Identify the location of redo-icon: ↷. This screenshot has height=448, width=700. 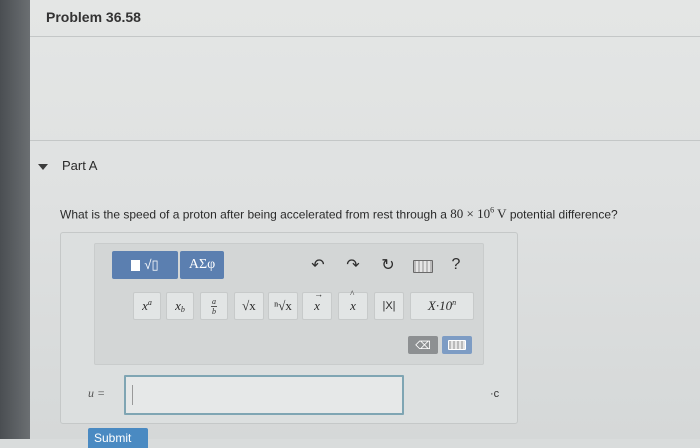
(353, 265).